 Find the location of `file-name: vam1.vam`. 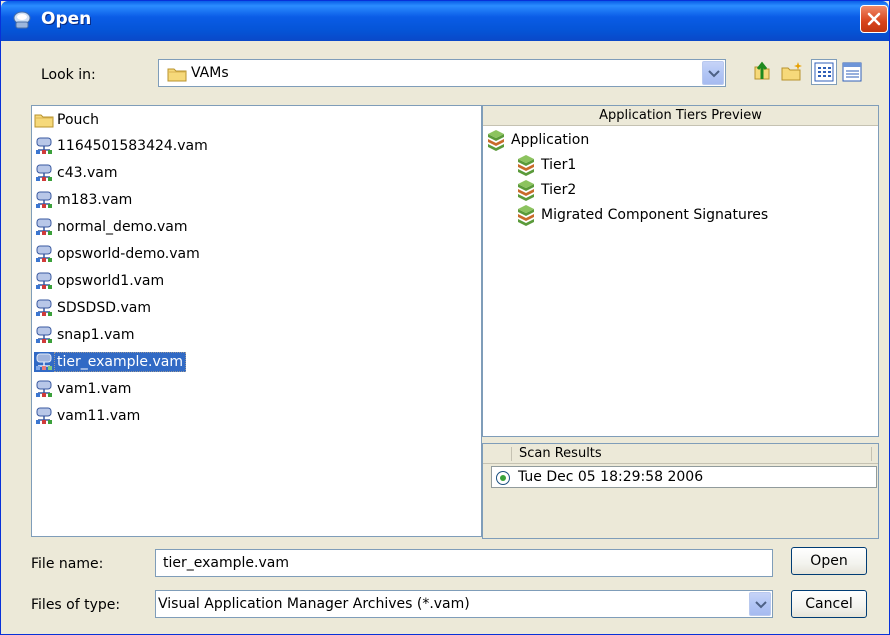

file-name: vam1.vam is located at coordinates (94, 389).